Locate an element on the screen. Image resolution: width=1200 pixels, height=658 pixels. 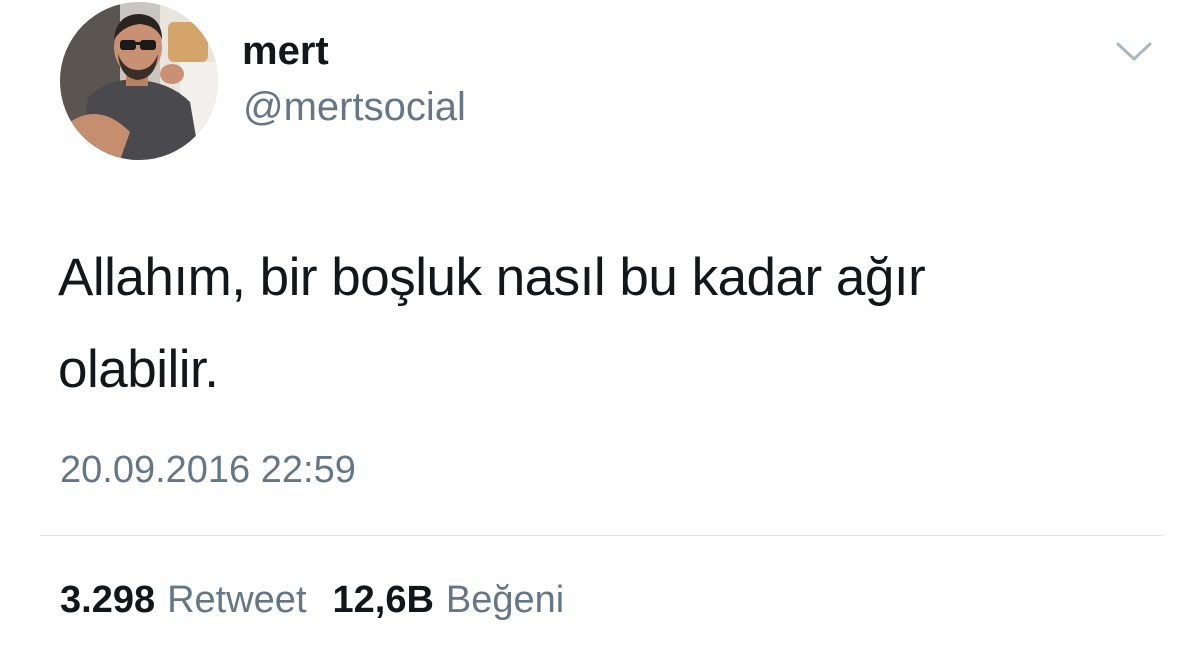
user-handle: @mertsocial is located at coordinates (354, 107).